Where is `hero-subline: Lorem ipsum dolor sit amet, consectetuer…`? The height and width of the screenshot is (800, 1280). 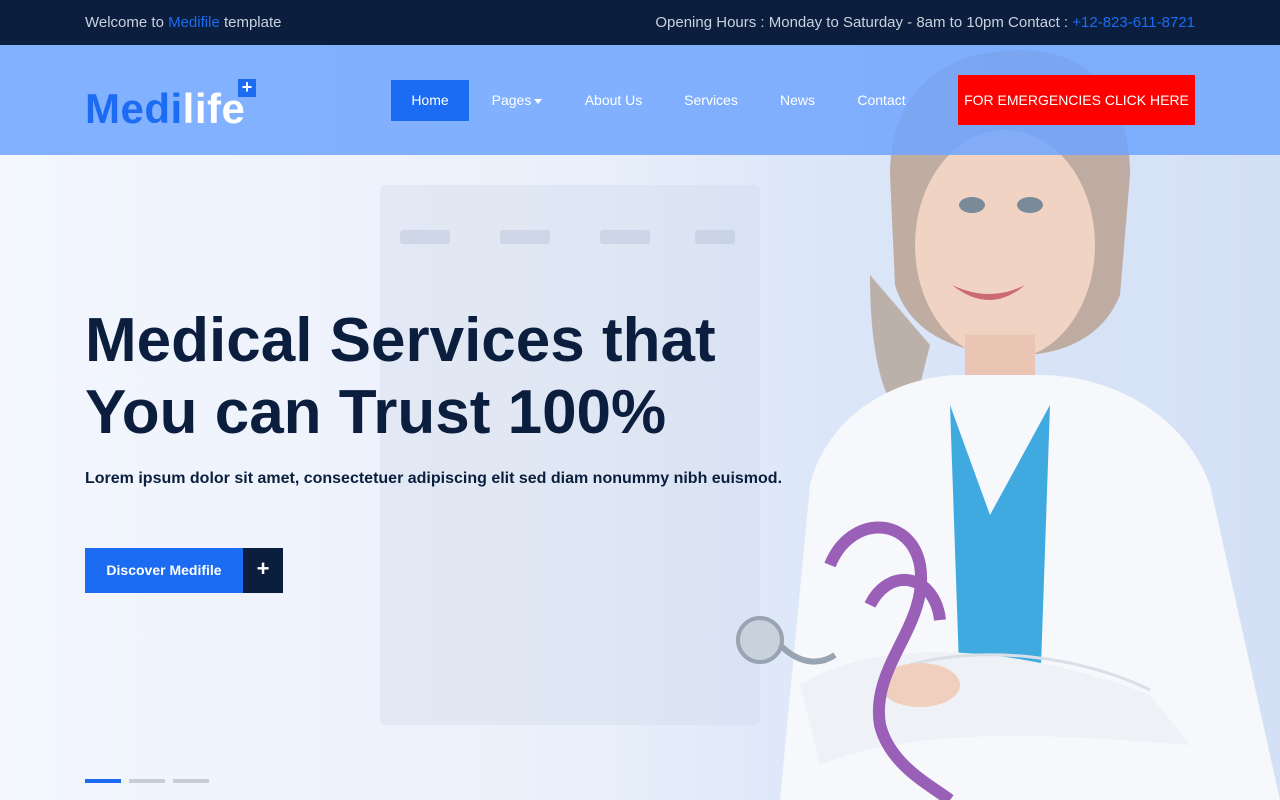 hero-subline: Lorem ipsum dolor sit amet, consectetuer… is located at coordinates (434, 478).